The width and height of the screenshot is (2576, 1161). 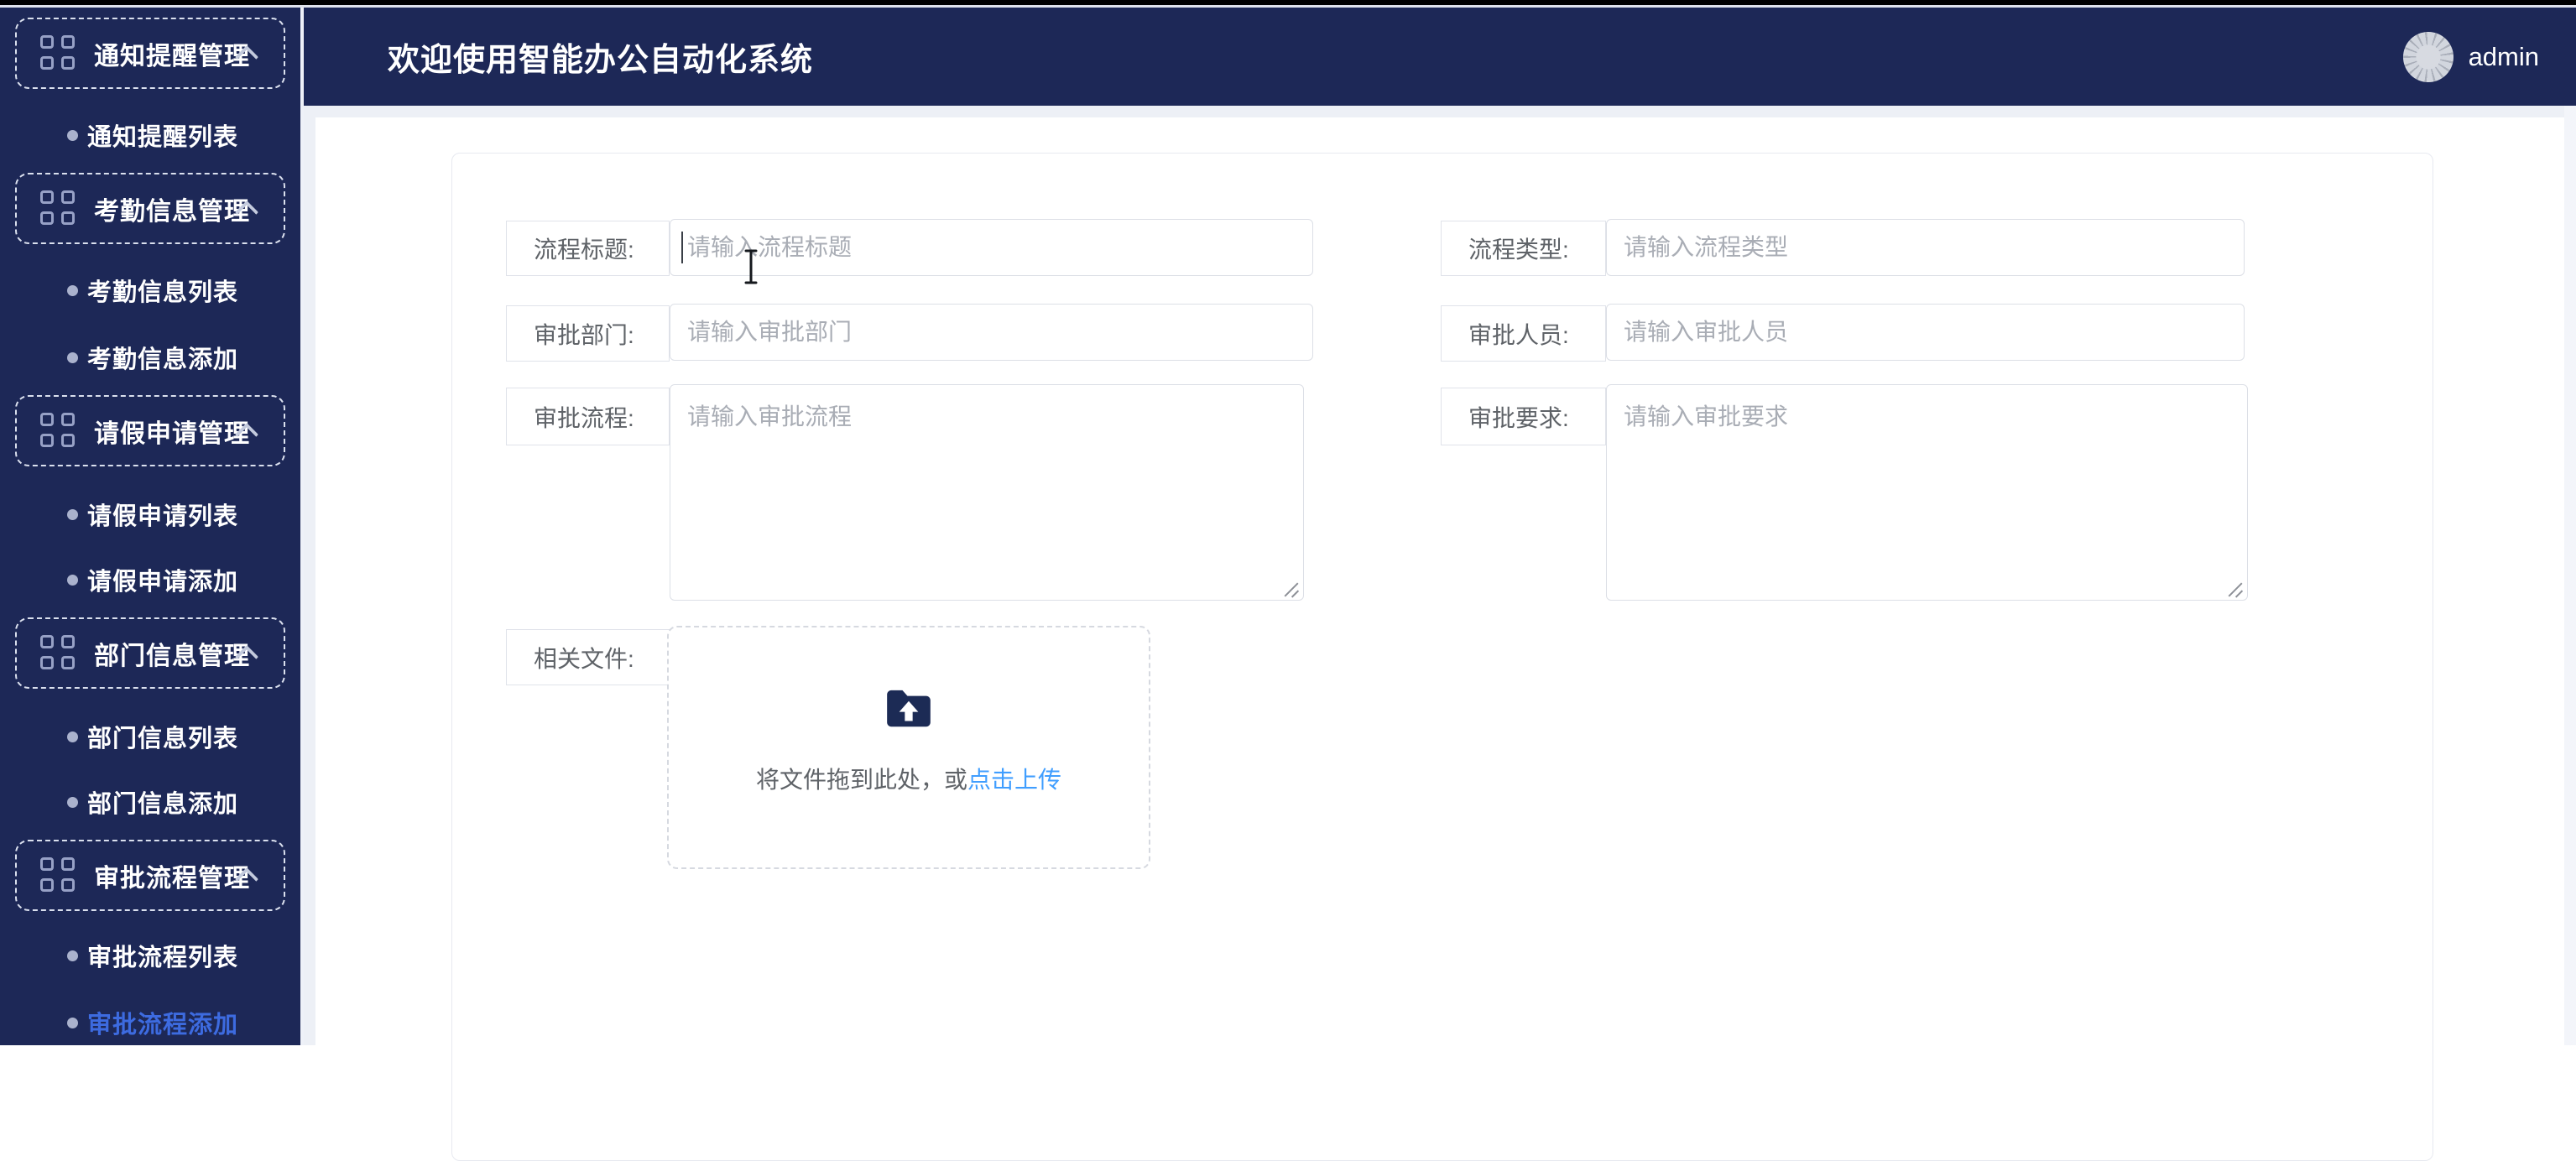 What do you see at coordinates (150, 955) in the screenshot?
I see `sidebar-item-approval-list: 审批流程列表` at bounding box center [150, 955].